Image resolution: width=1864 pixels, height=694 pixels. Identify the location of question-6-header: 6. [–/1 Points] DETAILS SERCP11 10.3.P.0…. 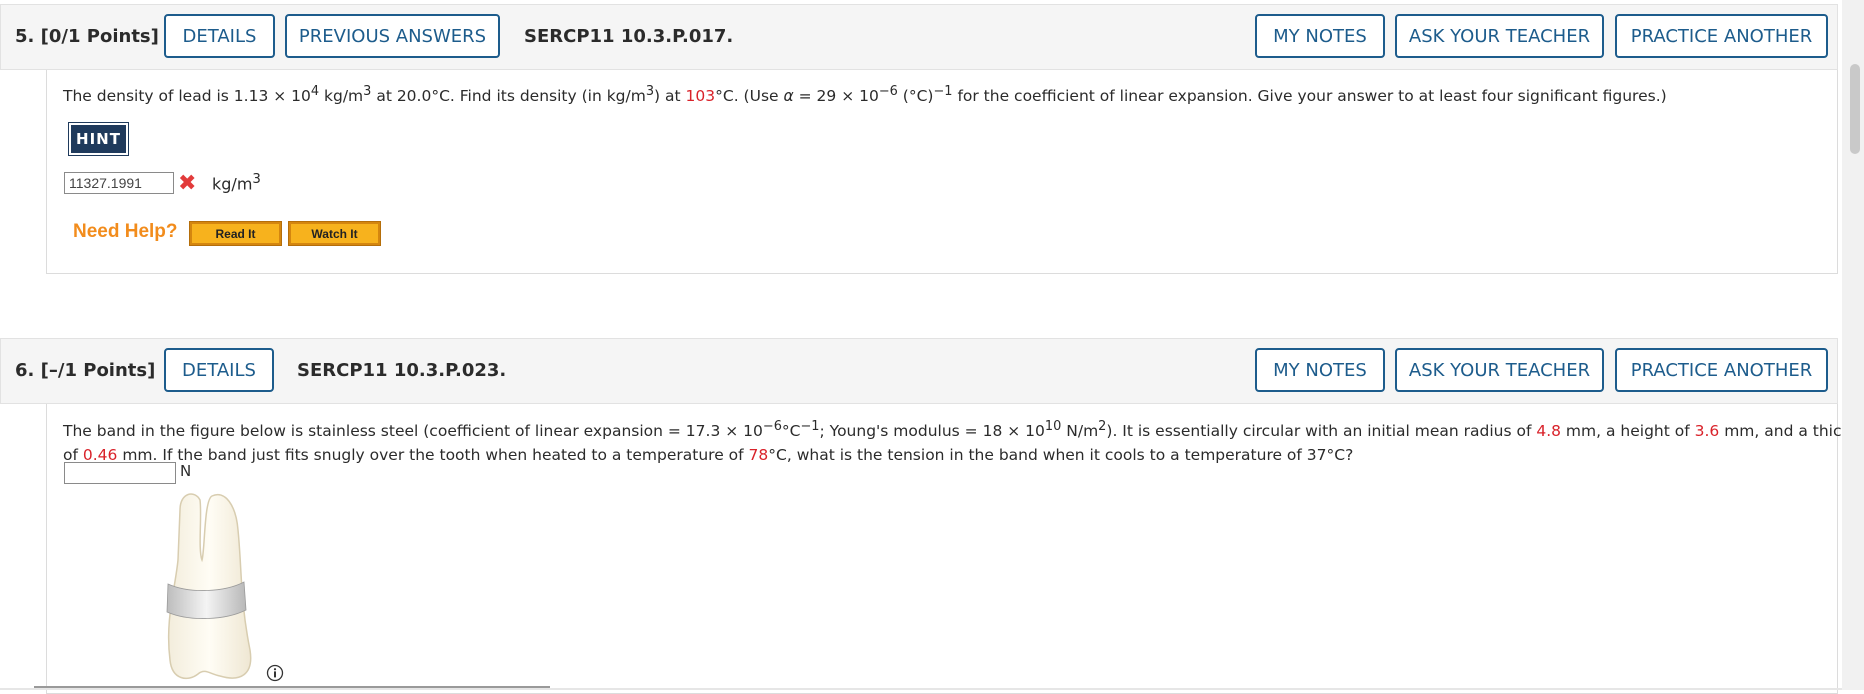
(919, 371).